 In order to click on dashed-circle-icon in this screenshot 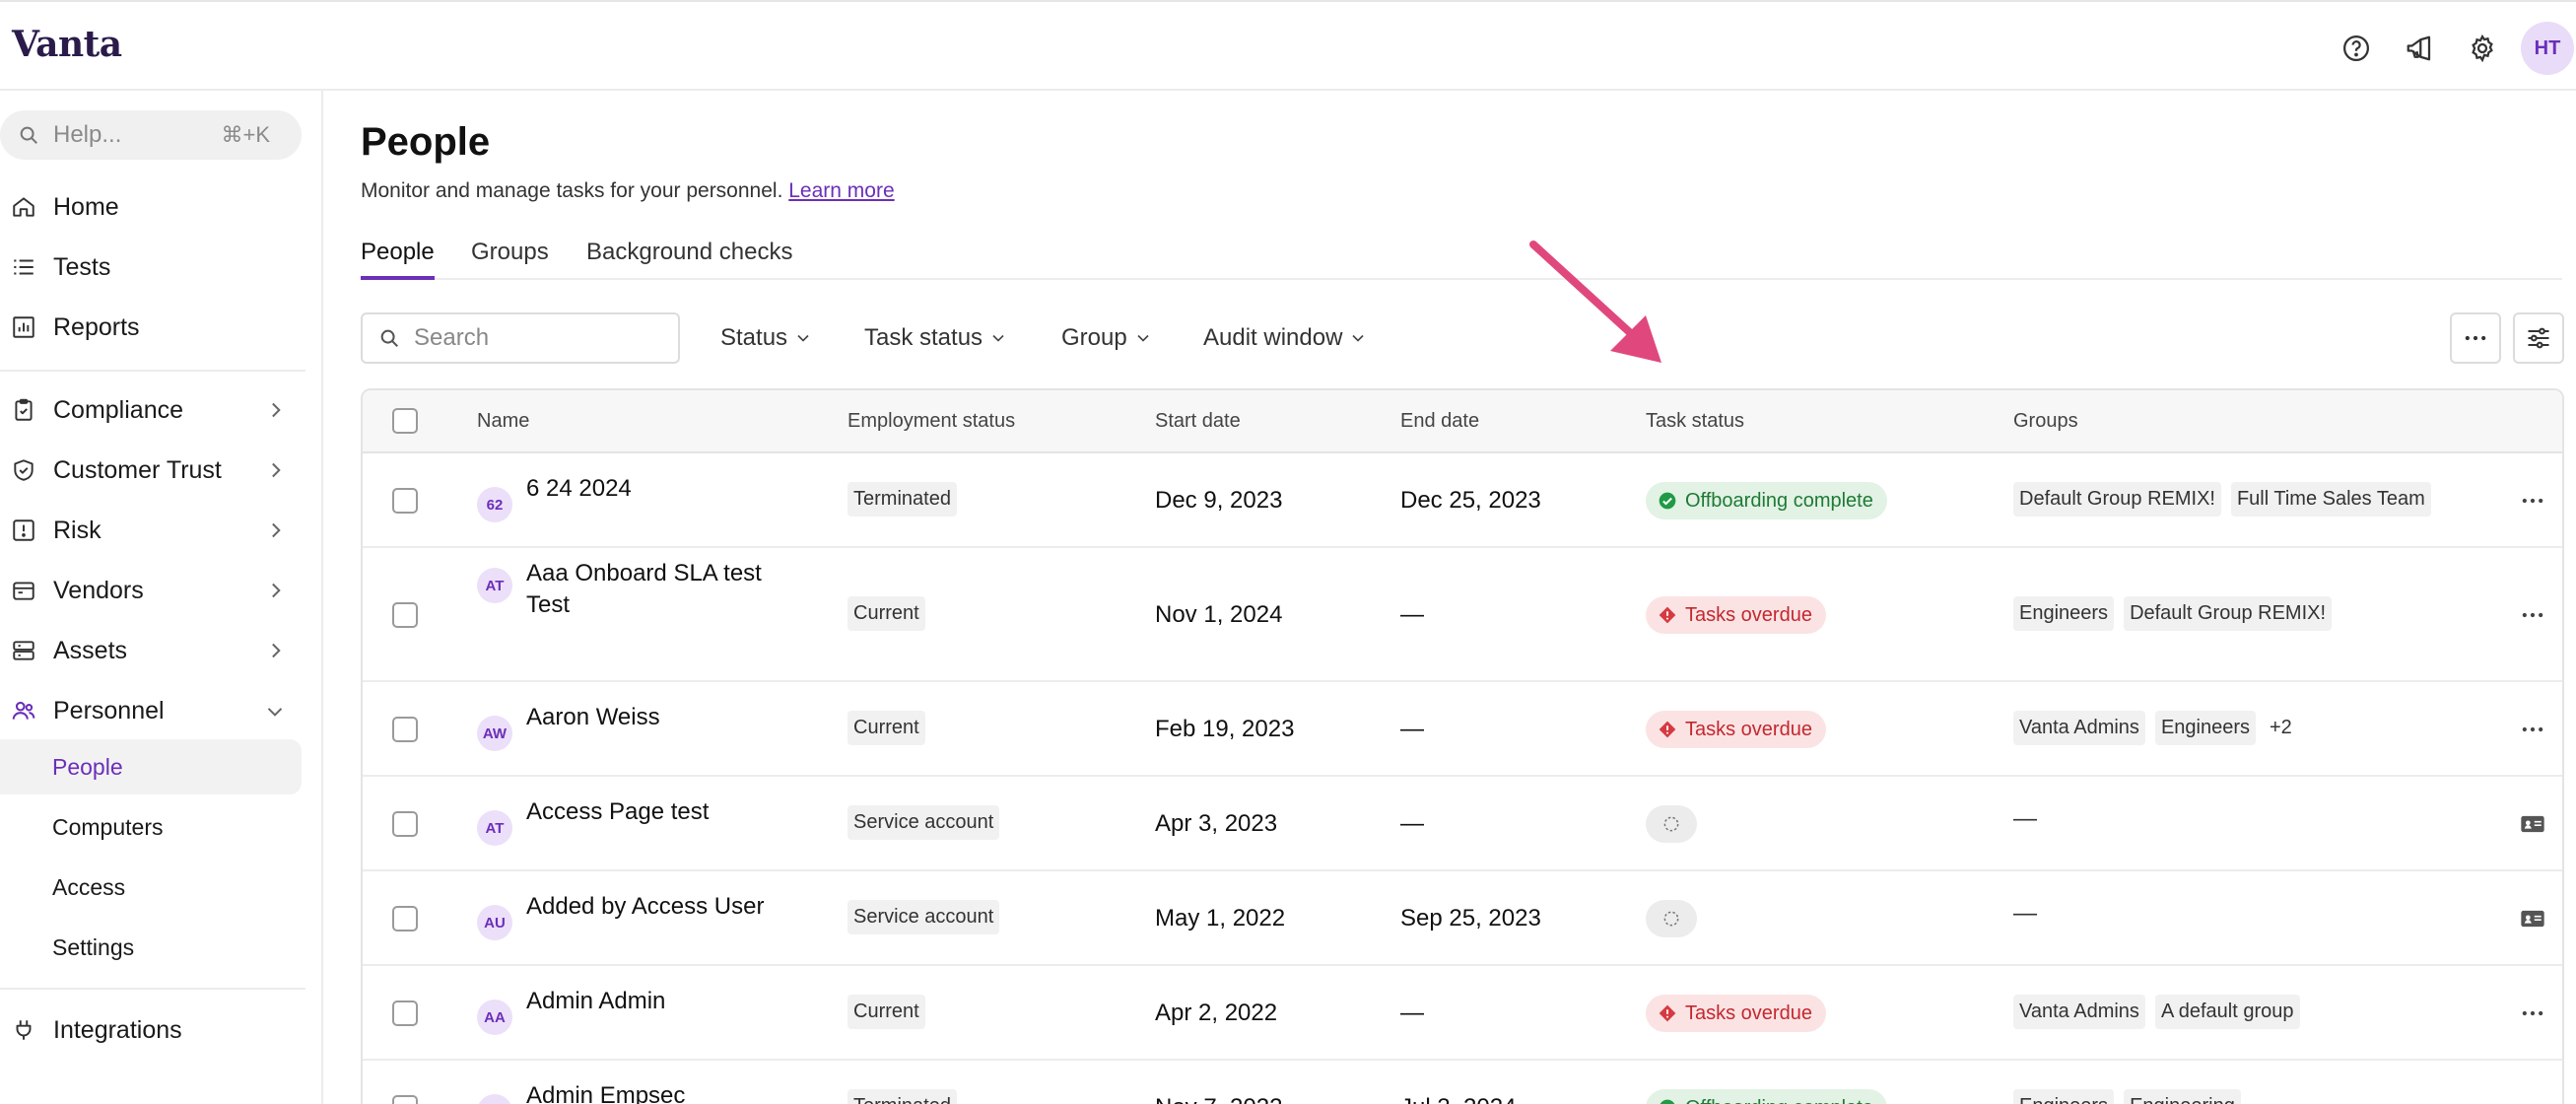, I will do `click(1671, 919)`.